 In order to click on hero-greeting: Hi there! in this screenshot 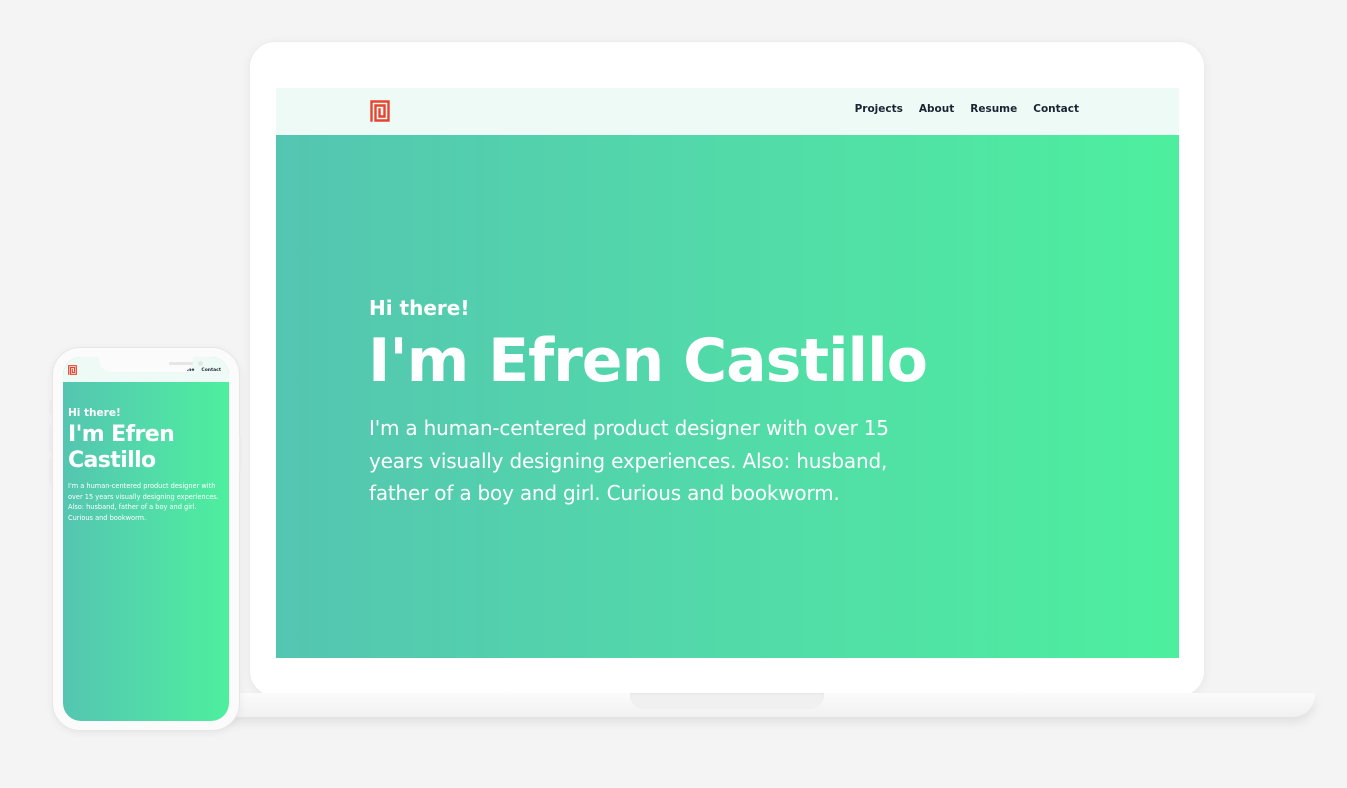, I will do `click(419, 308)`.